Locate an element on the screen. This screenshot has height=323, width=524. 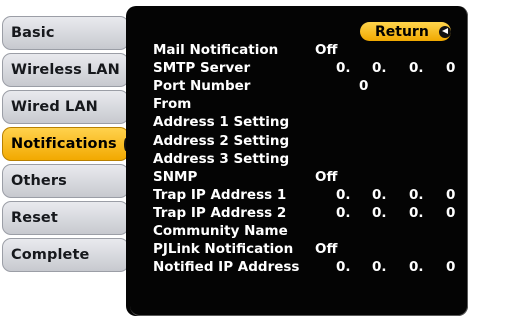
menu-item-reset: Reset is located at coordinates (65, 218).